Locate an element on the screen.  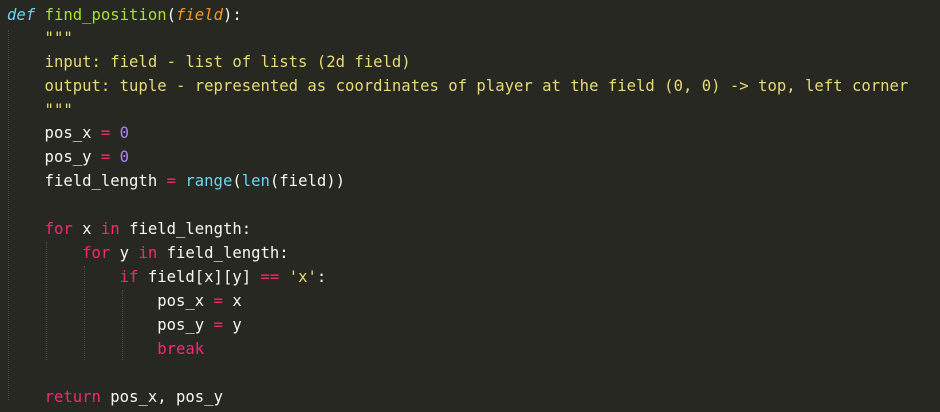
code-token: range is located at coordinates (209, 181).